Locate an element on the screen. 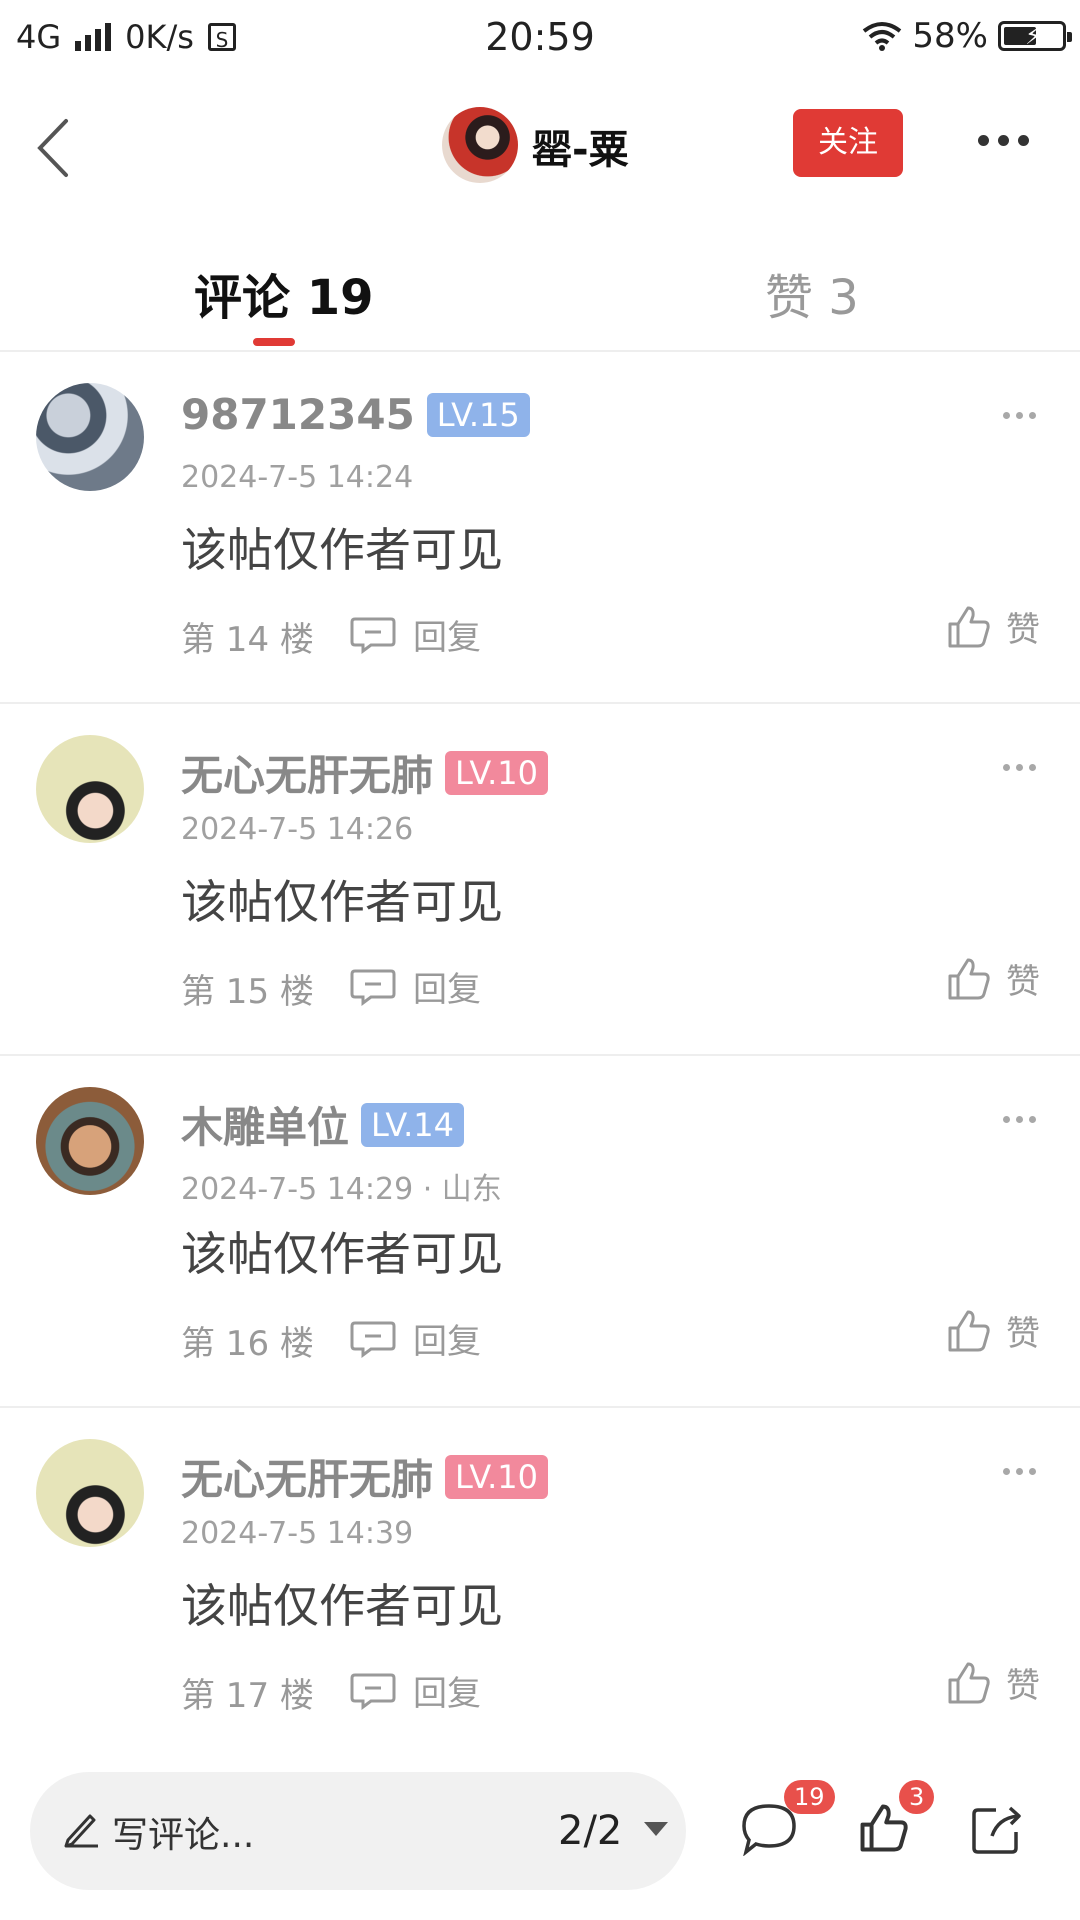 Image resolution: width=1080 pixels, height=1920 pixels. tab-likes: 赞 3 is located at coordinates (812, 293).